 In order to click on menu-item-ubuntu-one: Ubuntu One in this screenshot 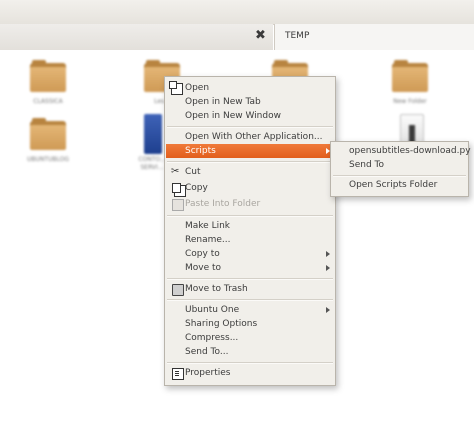, I will do `click(250, 310)`.